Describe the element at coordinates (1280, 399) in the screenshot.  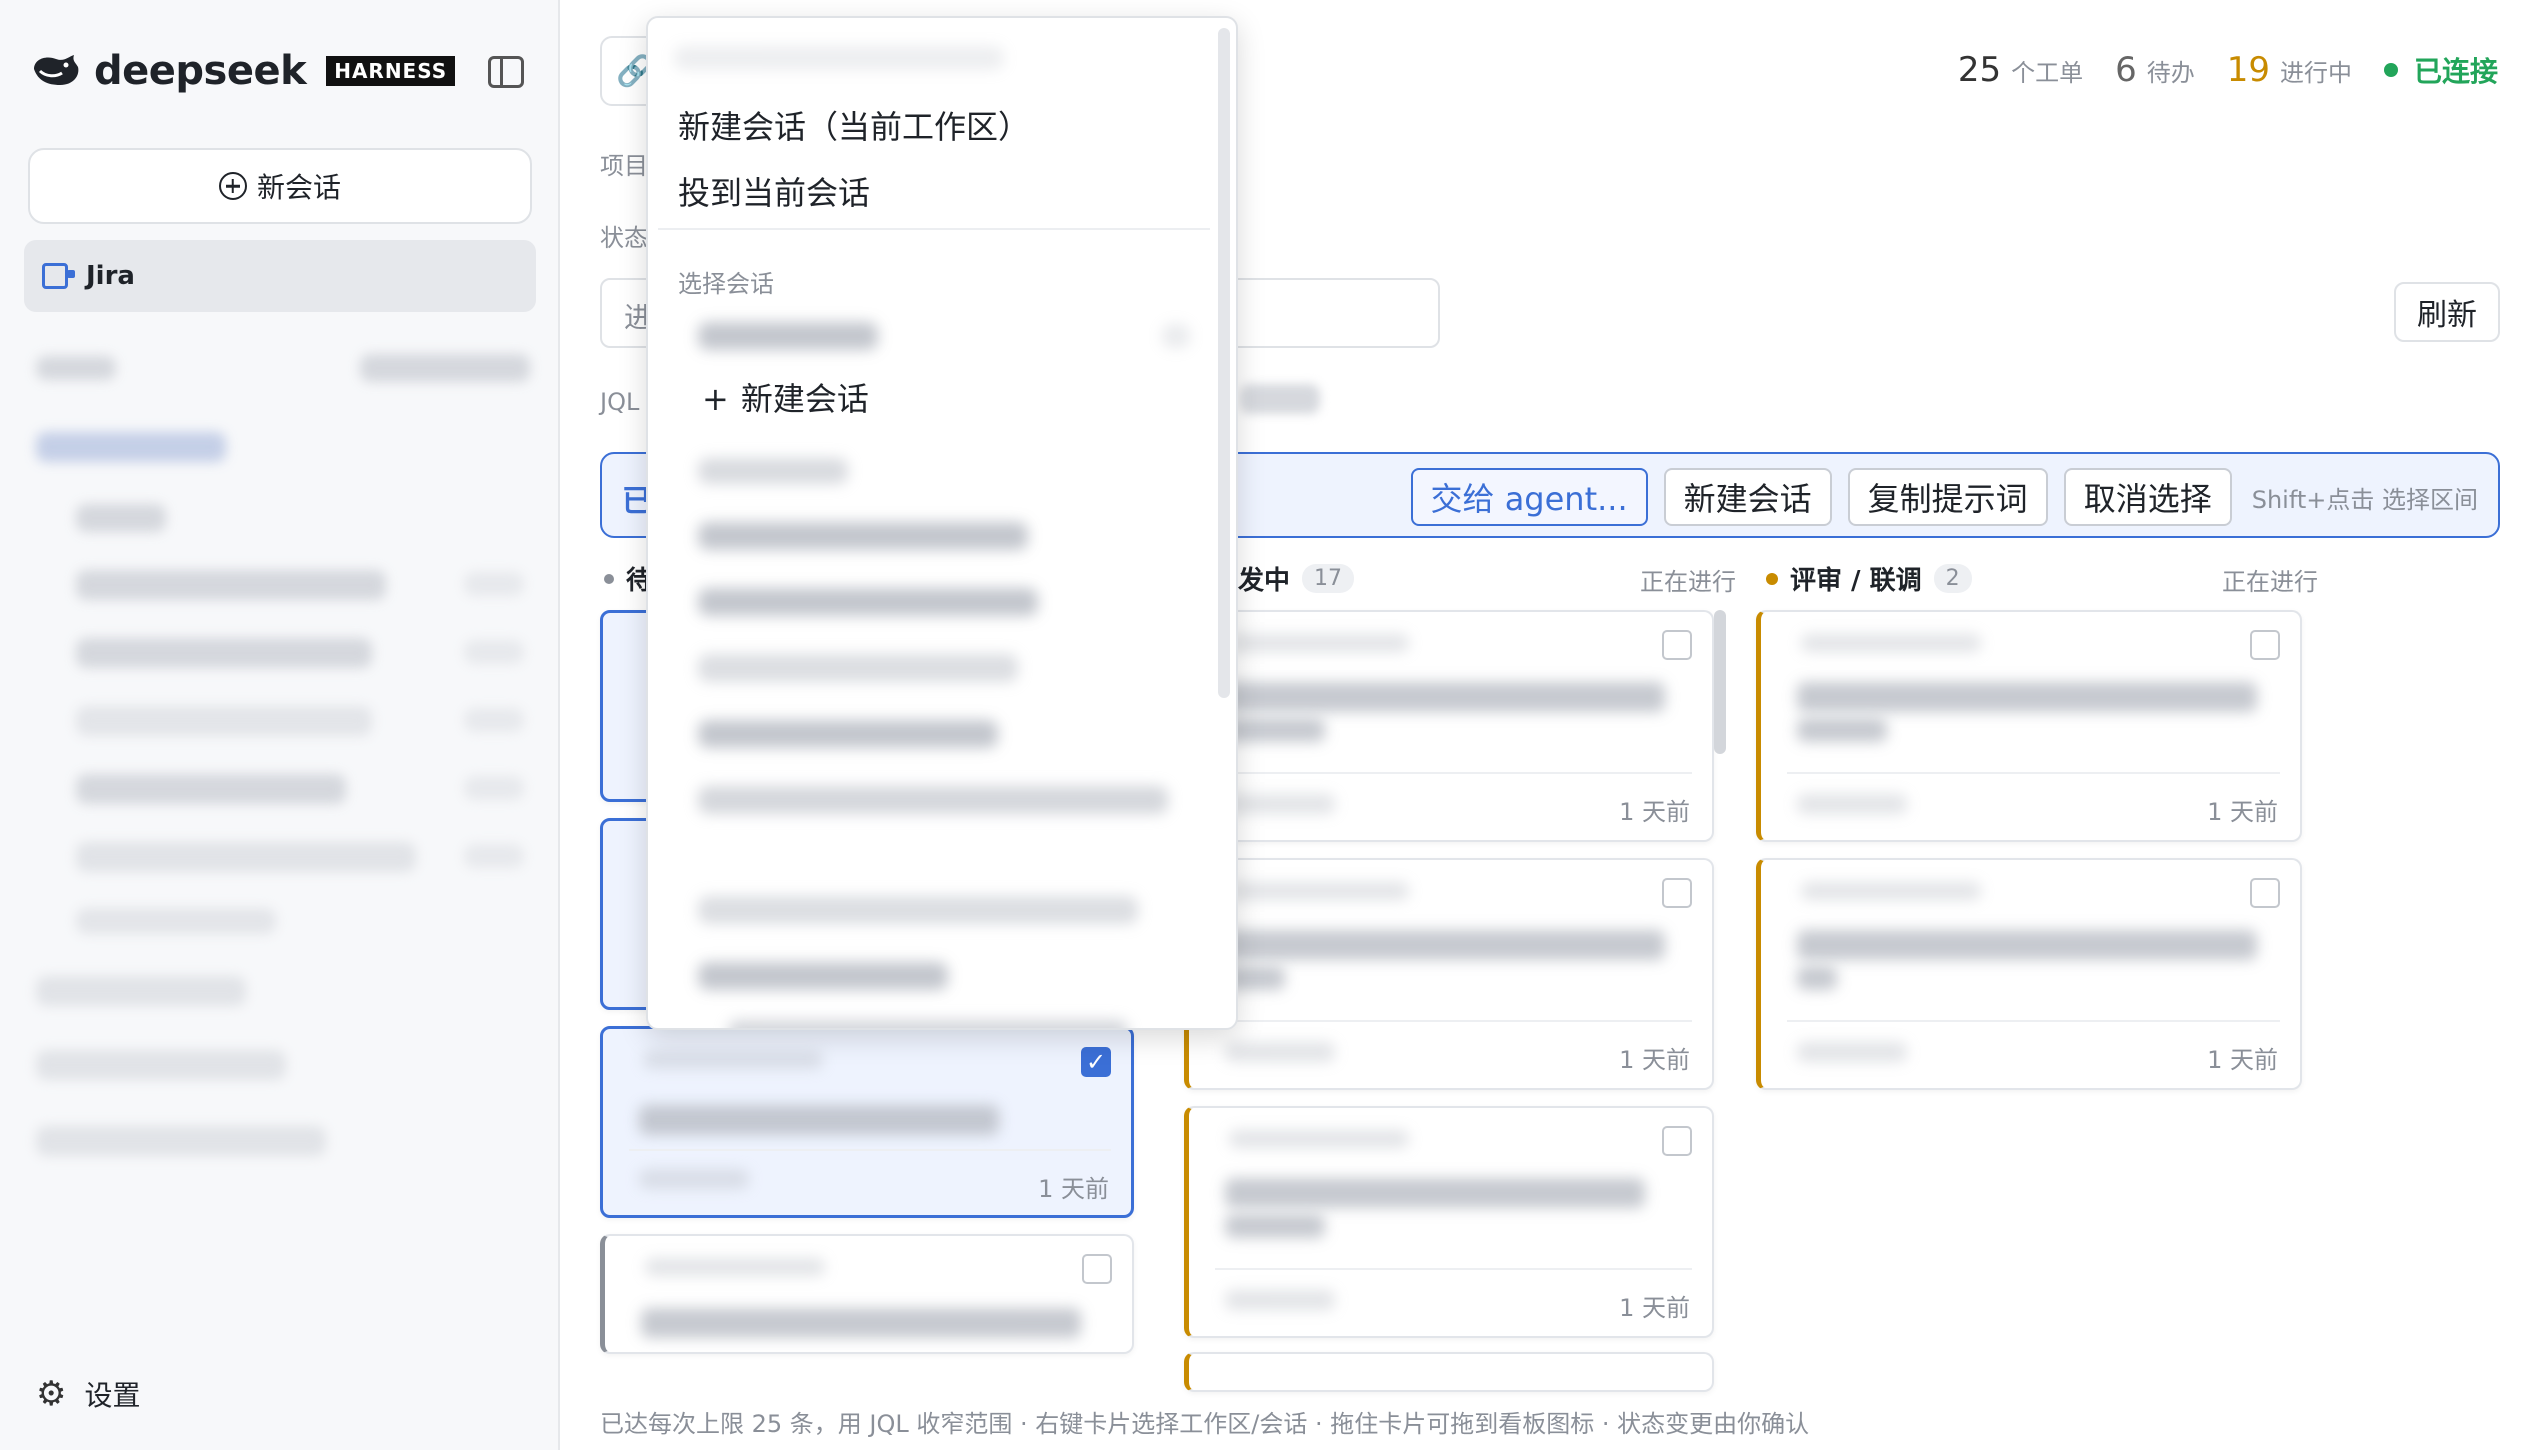
I see `jql-input` at that location.